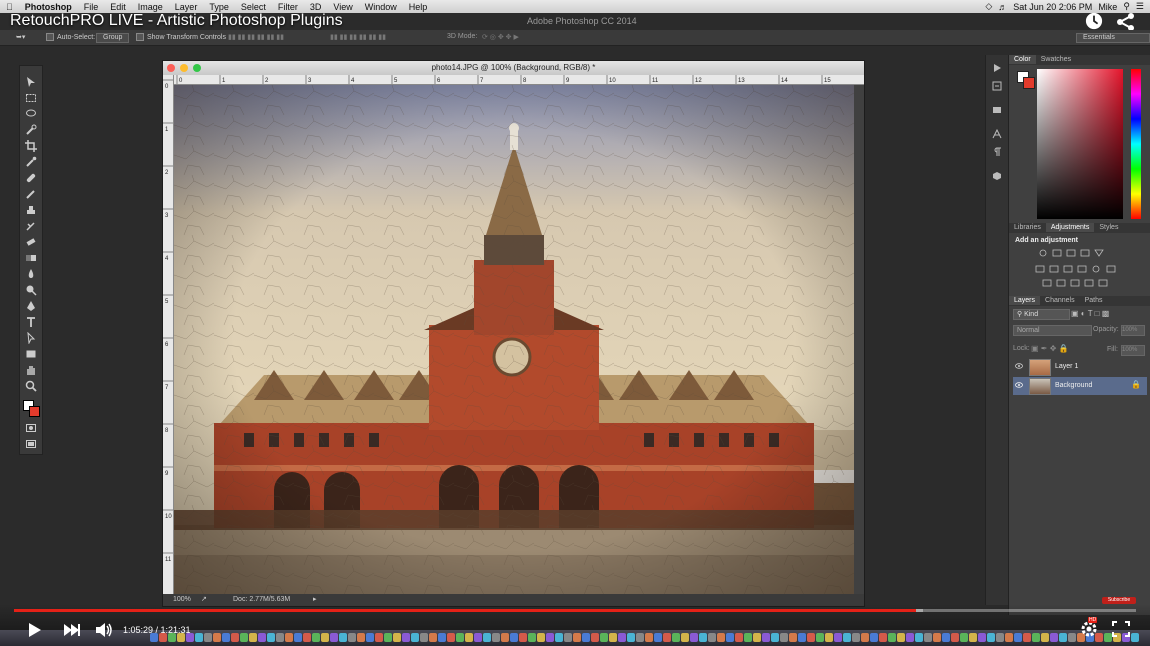  I want to click on tab-color: Color, so click(1022, 59).